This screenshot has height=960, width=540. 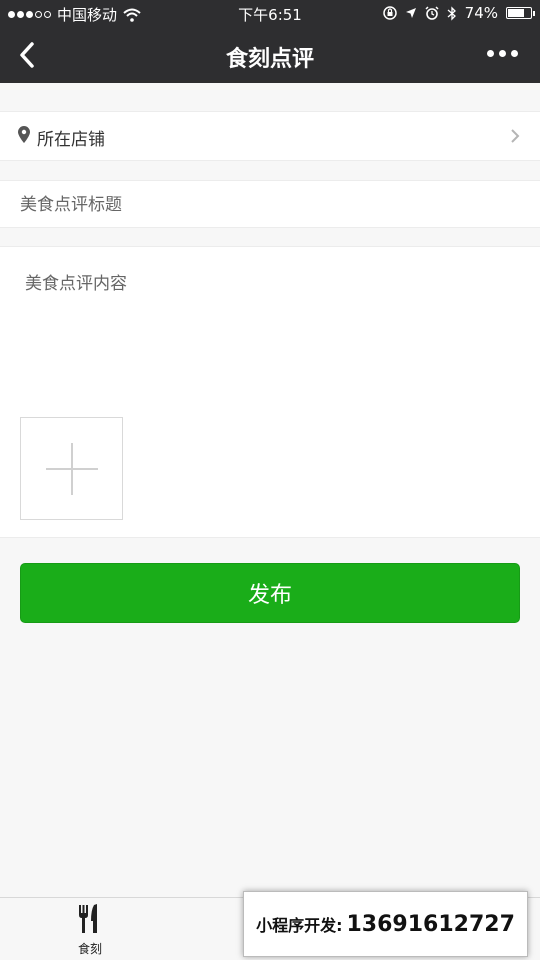 I want to click on back-button, so click(x=28, y=55).